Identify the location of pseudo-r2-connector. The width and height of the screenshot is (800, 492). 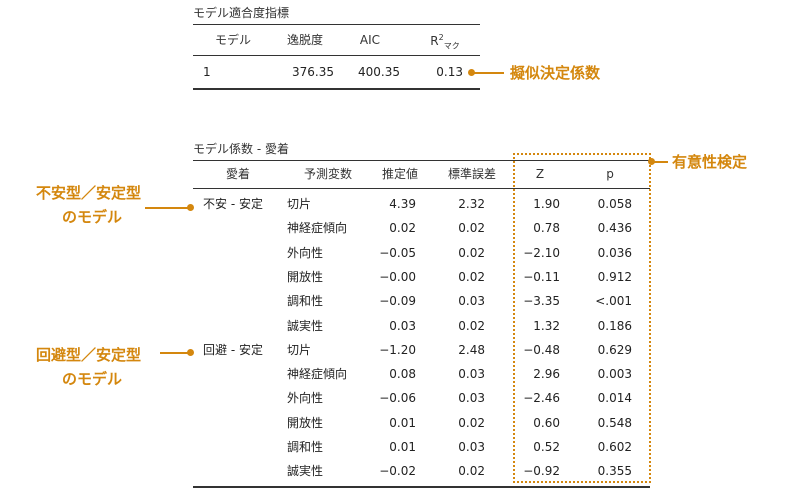
(489, 73).